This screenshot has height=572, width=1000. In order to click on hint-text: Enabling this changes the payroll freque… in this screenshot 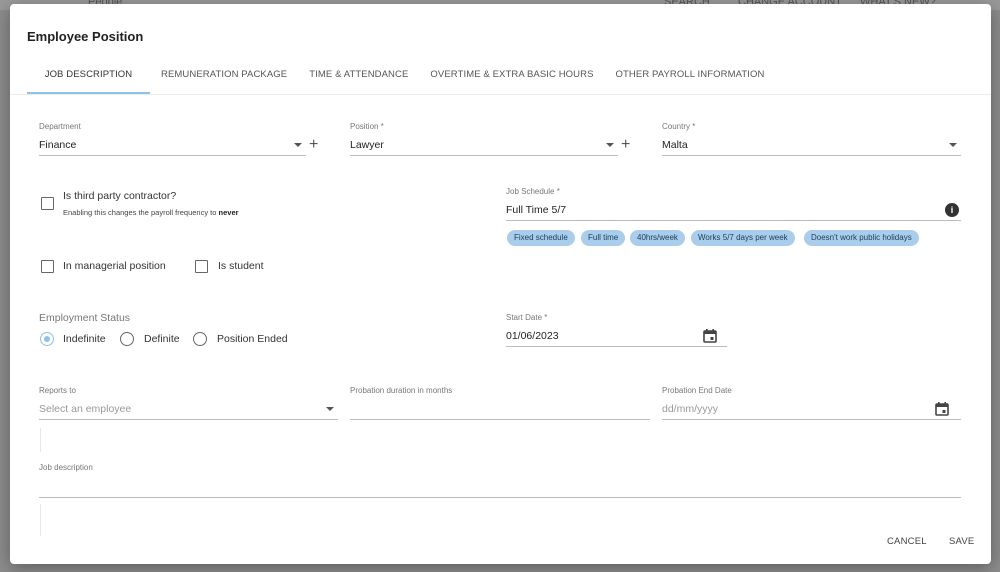, I will do `click(140, 212)`.